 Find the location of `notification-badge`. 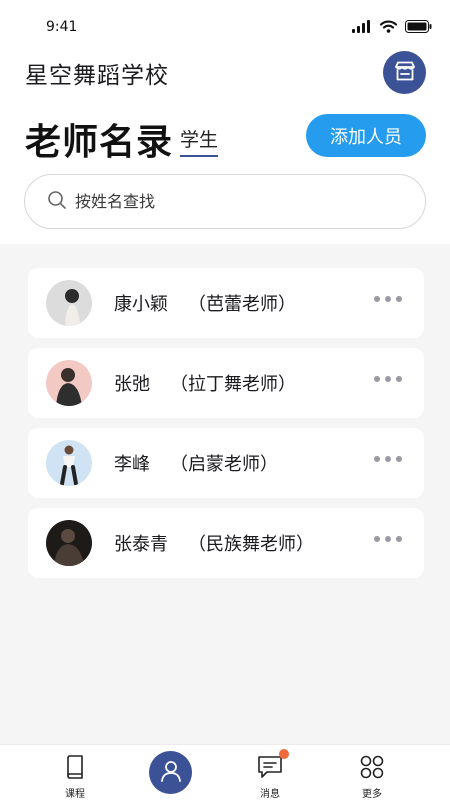

notification-badge is located at coordinates (284, 754).